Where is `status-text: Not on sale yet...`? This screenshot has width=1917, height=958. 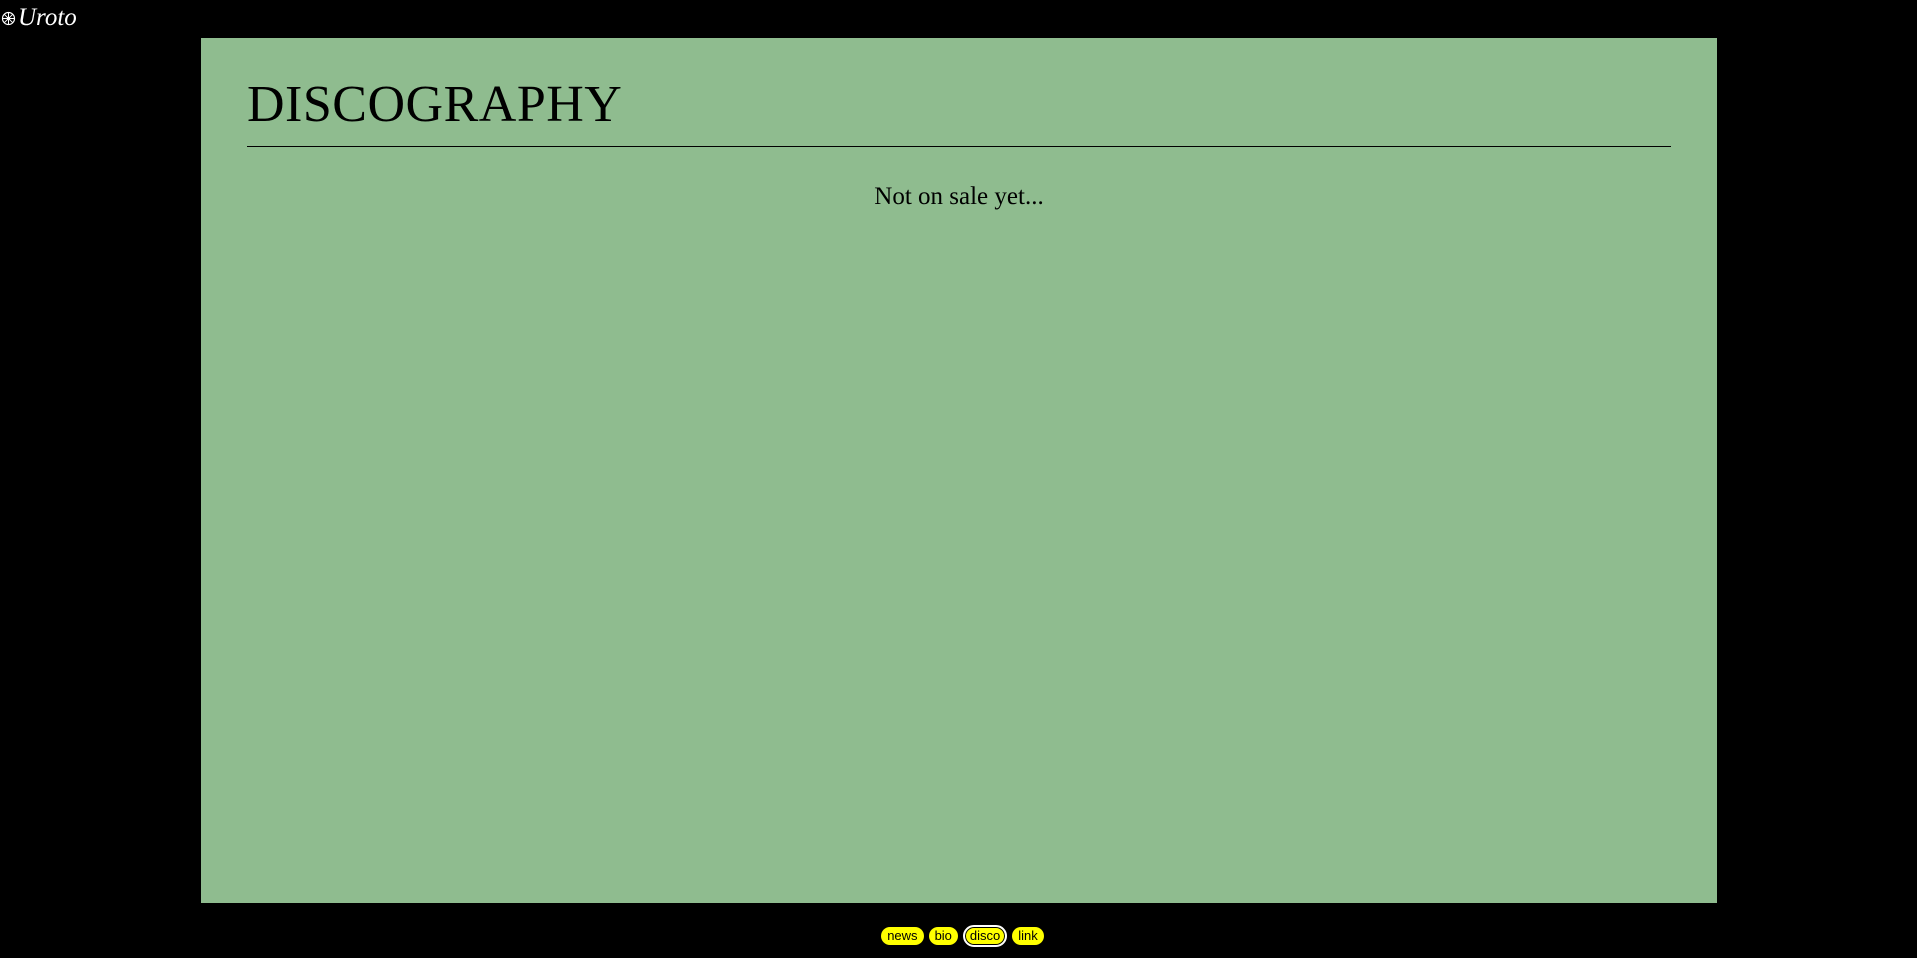 status-text: Not on sale yet... is located at coordinates (959, 196).